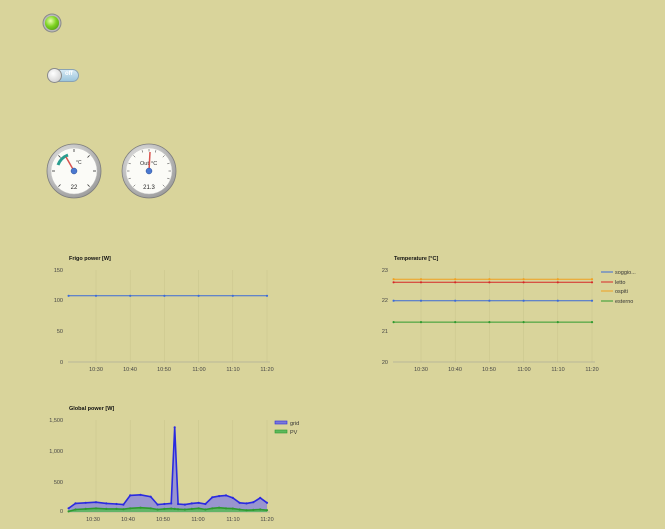 The height and width of the screenshot is (529, 665). I want to click on gauge-label: Out, so click(144, 164).